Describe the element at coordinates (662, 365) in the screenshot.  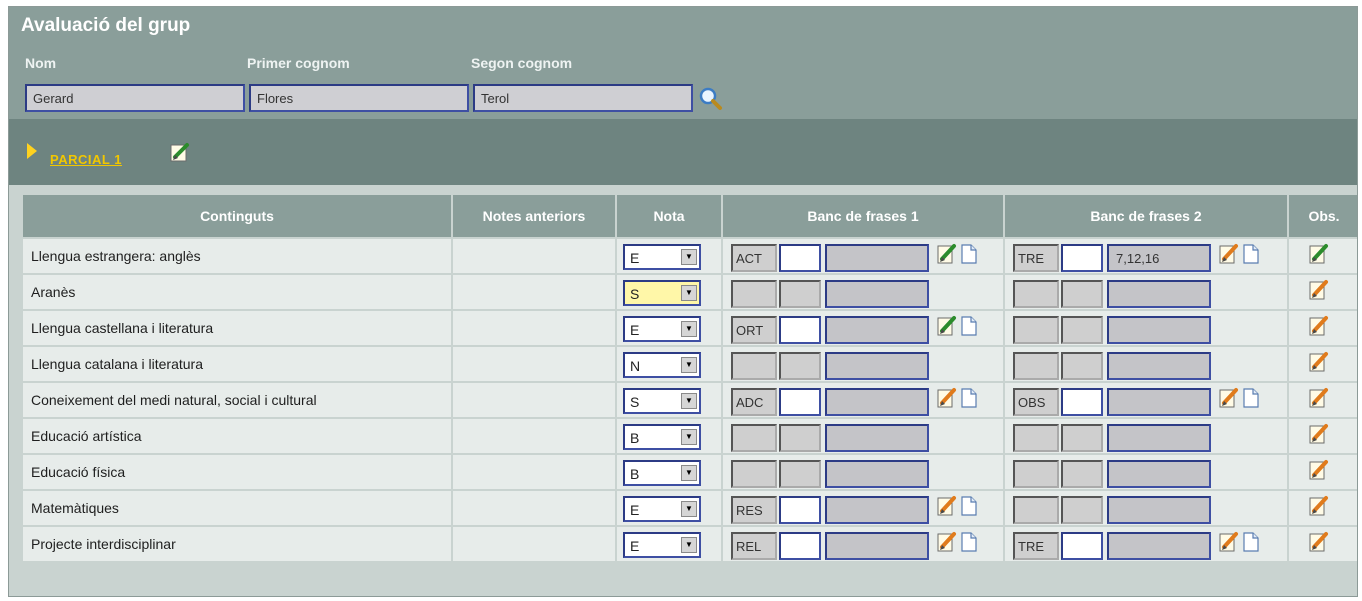
I see `grade-select: N ▼` at that location.